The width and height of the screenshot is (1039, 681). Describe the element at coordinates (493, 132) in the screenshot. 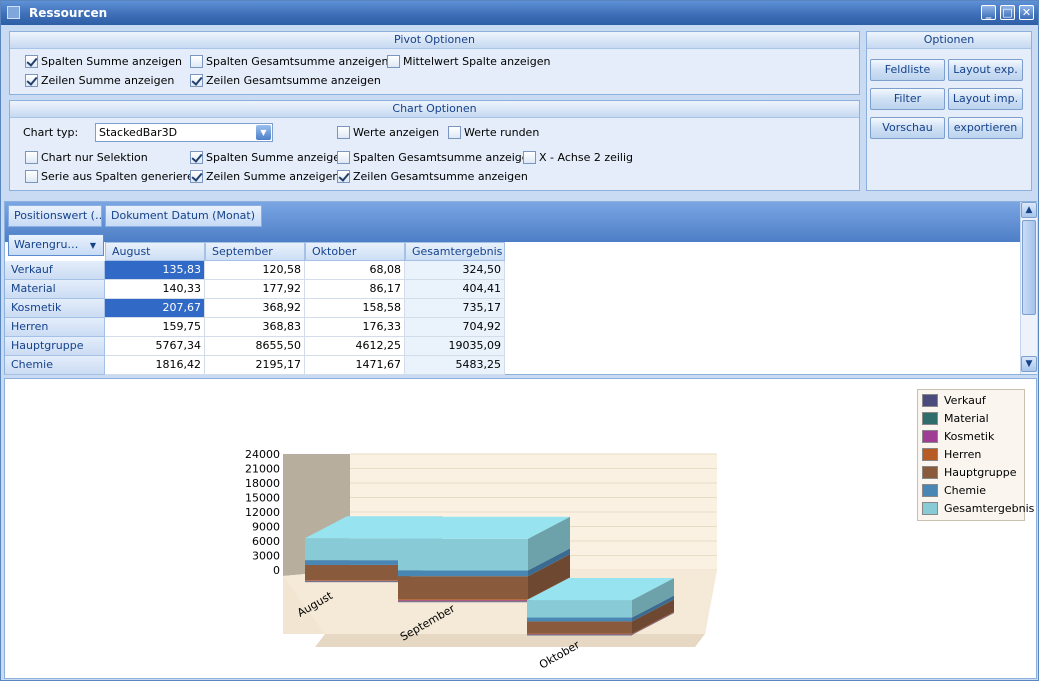

I see `checkbox-werte-runden: Werte runden` at that location.